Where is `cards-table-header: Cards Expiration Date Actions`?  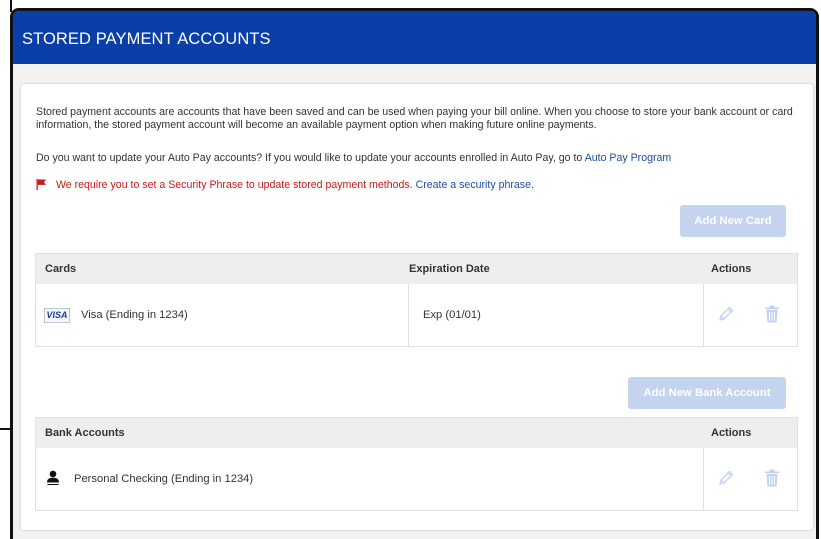 cards-table-header: Cards Expiration Date Actions is located at coordinates (416, 269).